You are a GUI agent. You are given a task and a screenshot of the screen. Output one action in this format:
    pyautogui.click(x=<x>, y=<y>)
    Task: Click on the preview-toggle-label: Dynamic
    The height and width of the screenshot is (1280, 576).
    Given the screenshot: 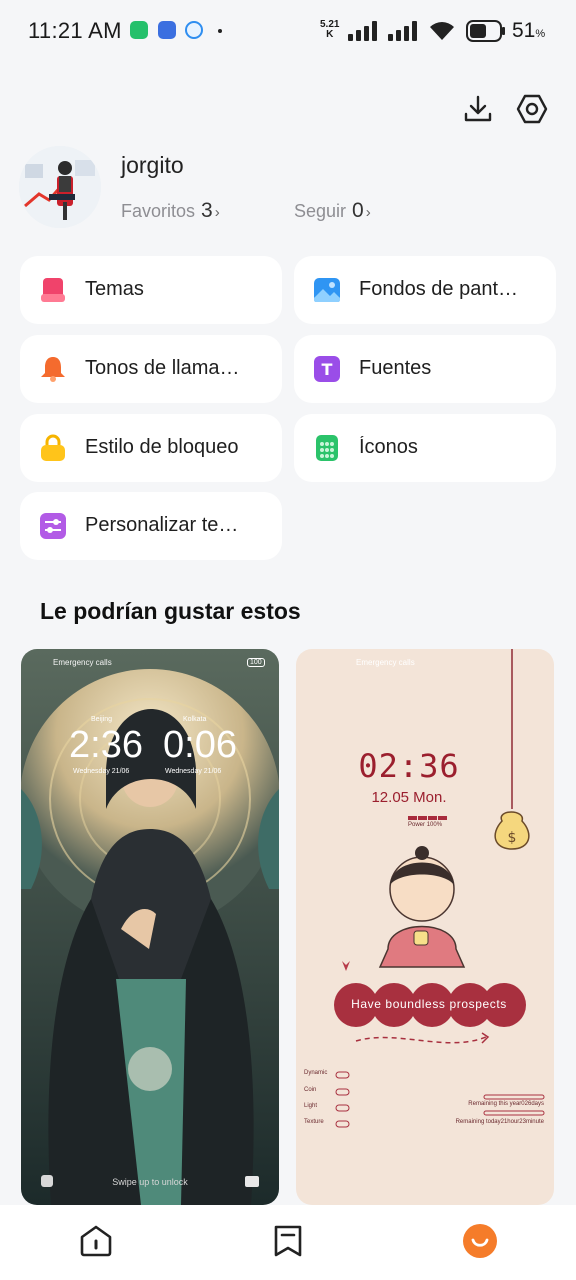 What is the action you would take?
    pyautogui.click(x=316, y=1073)
    